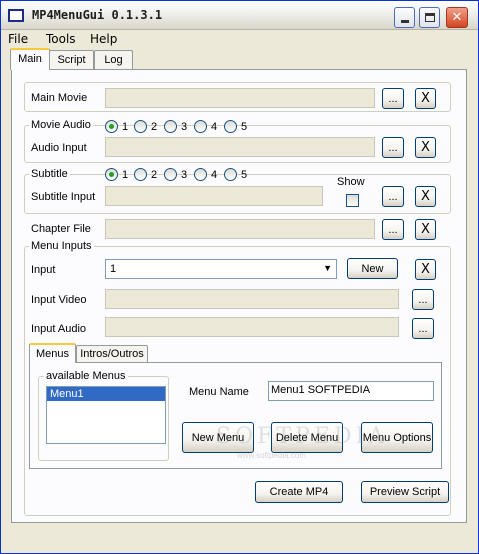  What do you see at coordinates (327, 268) in the screenshot?
I see `dropdown-arrow-icon: ▼` at bounding box center [327, 268].